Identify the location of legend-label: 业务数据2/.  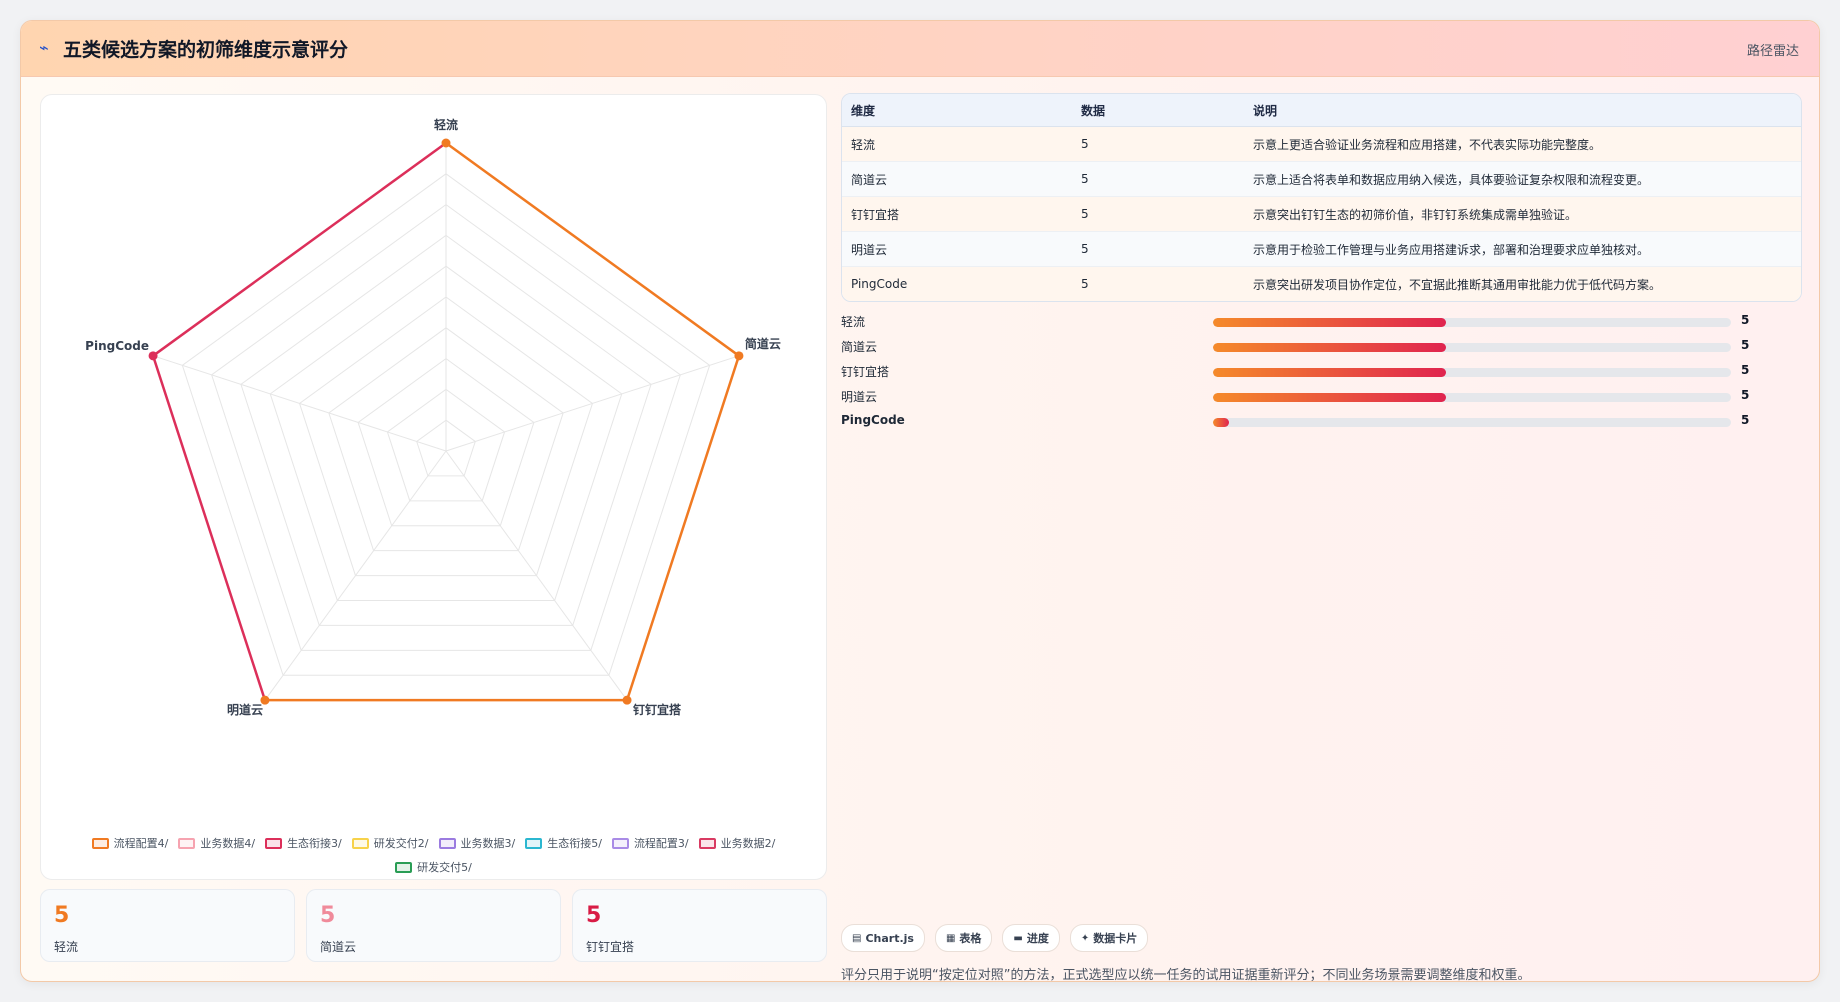
(748, 843).